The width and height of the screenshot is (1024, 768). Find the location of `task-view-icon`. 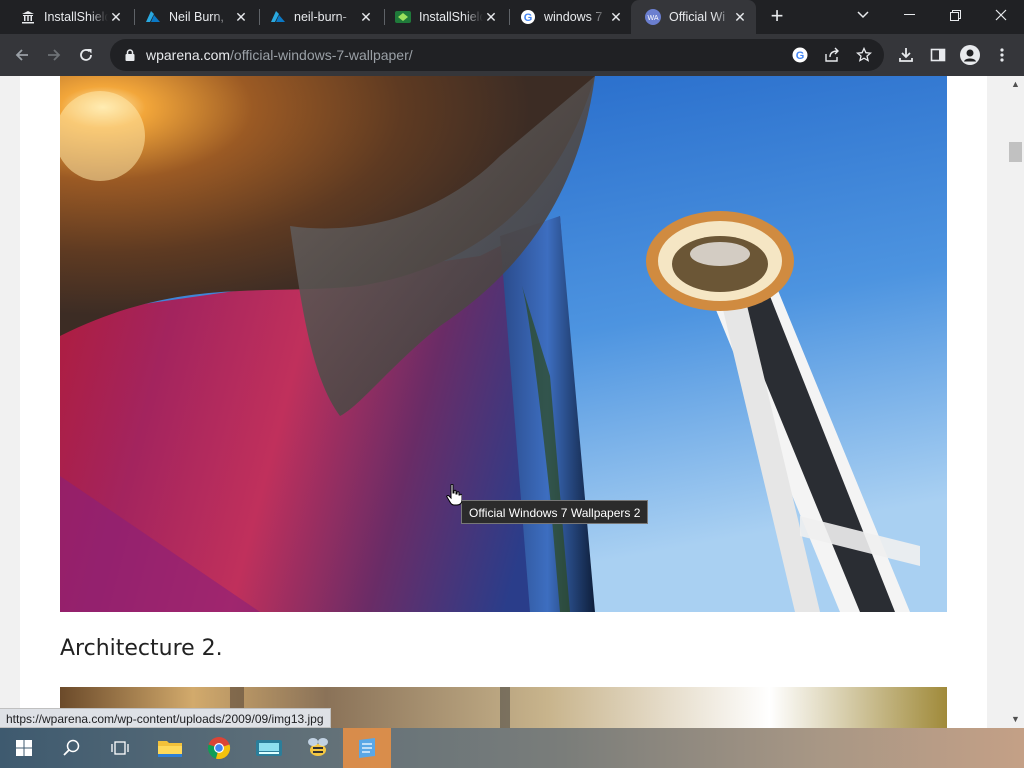

task-view-icon is located at coordinates (120, 748).